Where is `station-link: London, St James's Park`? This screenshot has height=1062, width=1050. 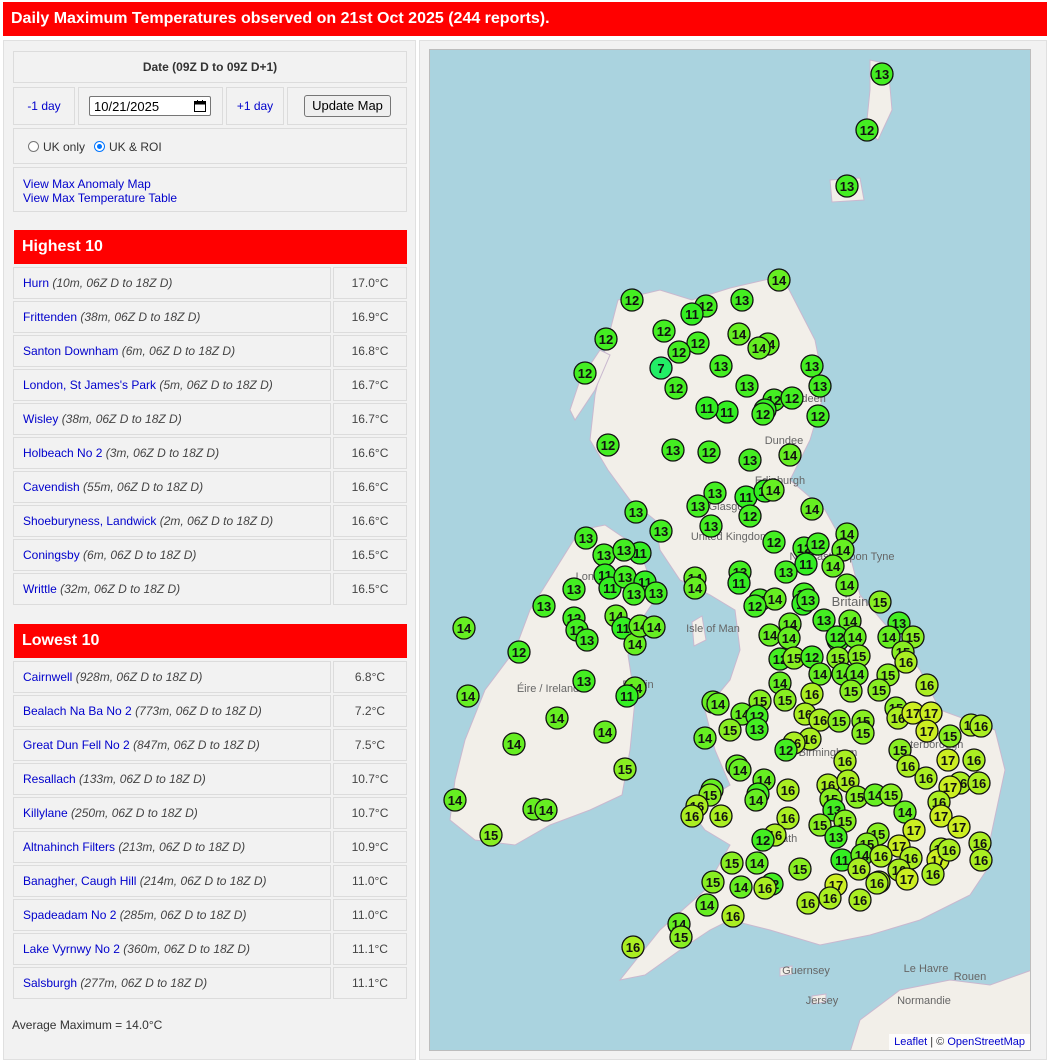 station-link: London, St James's Park is located at coordinates (89, 385).